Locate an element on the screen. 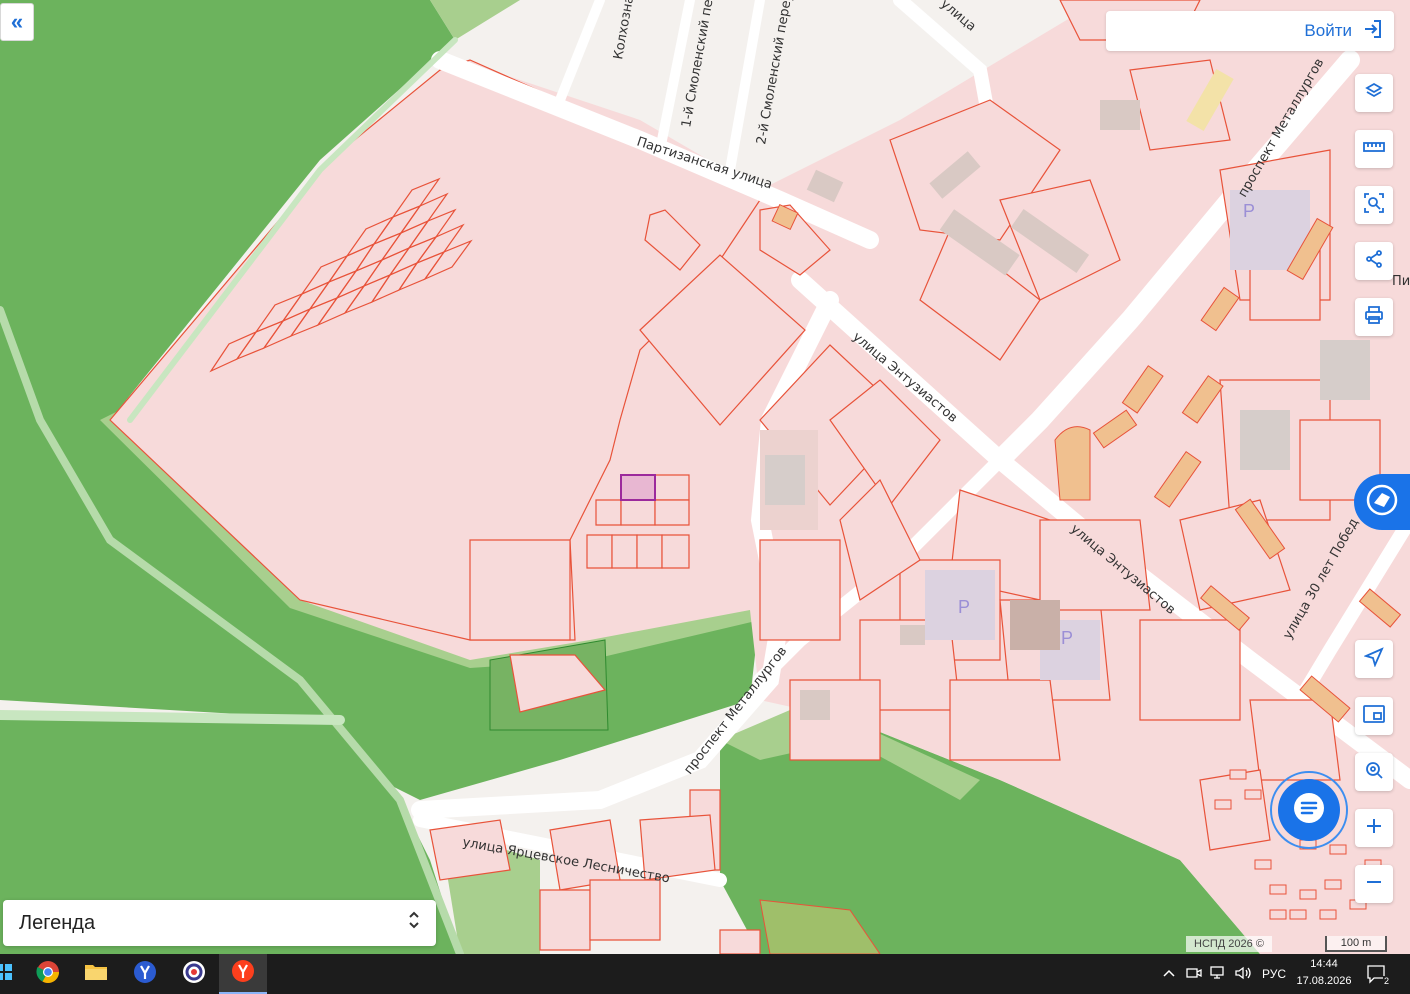 The image size is (1410, 994). legend-dropdown: Легенда is located at coordinates (219, 923).